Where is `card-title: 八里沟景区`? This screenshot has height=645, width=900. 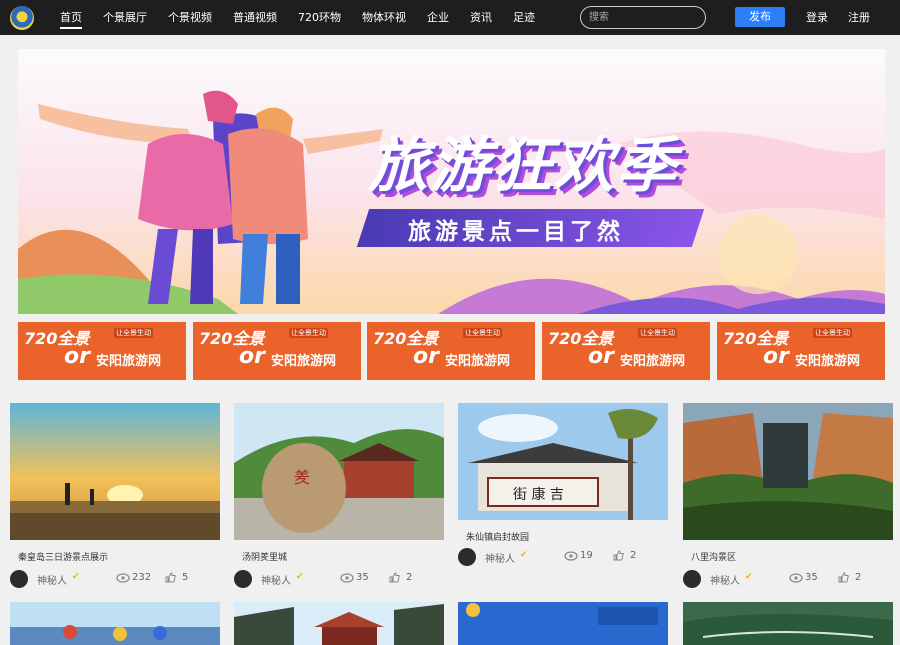 card-title: 八里沟景区 is located at coordinates (713, 556).